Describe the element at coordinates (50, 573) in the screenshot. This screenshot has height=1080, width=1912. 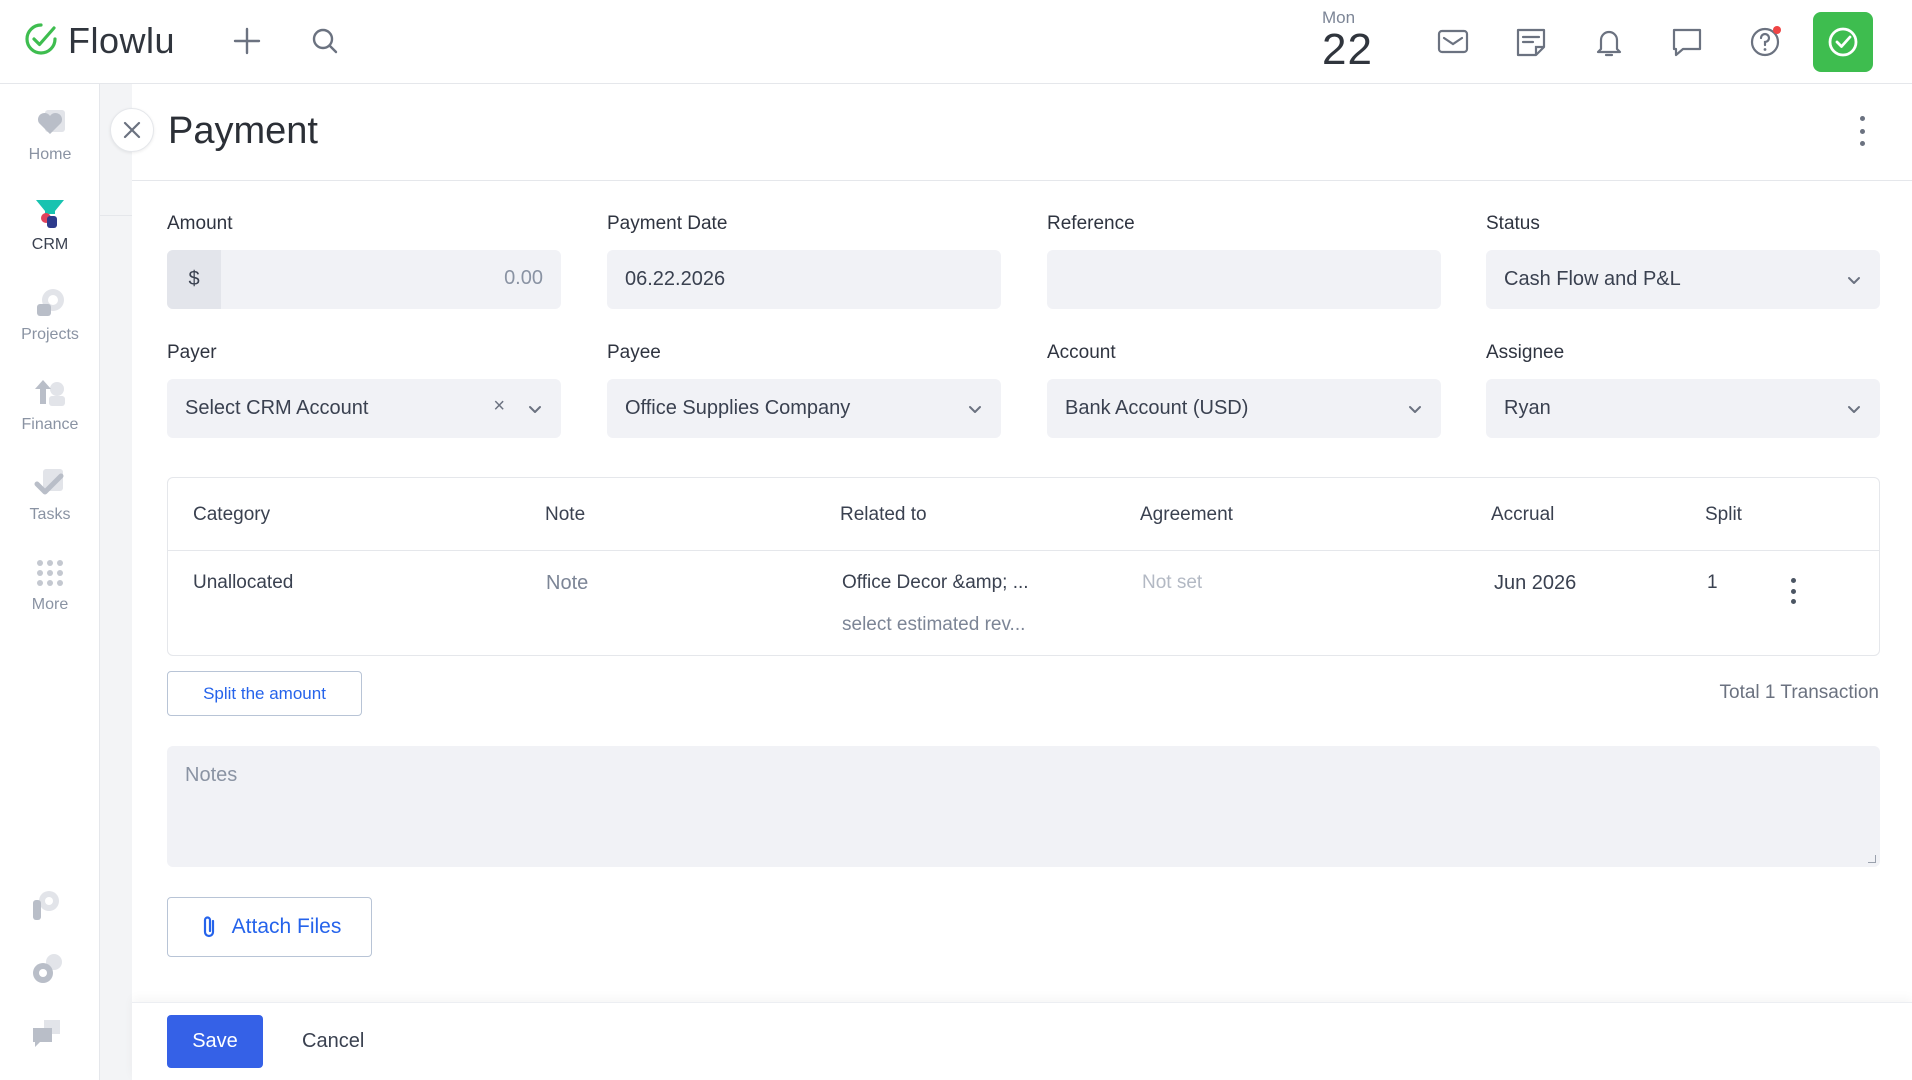
I see `grid-icon` at that location.